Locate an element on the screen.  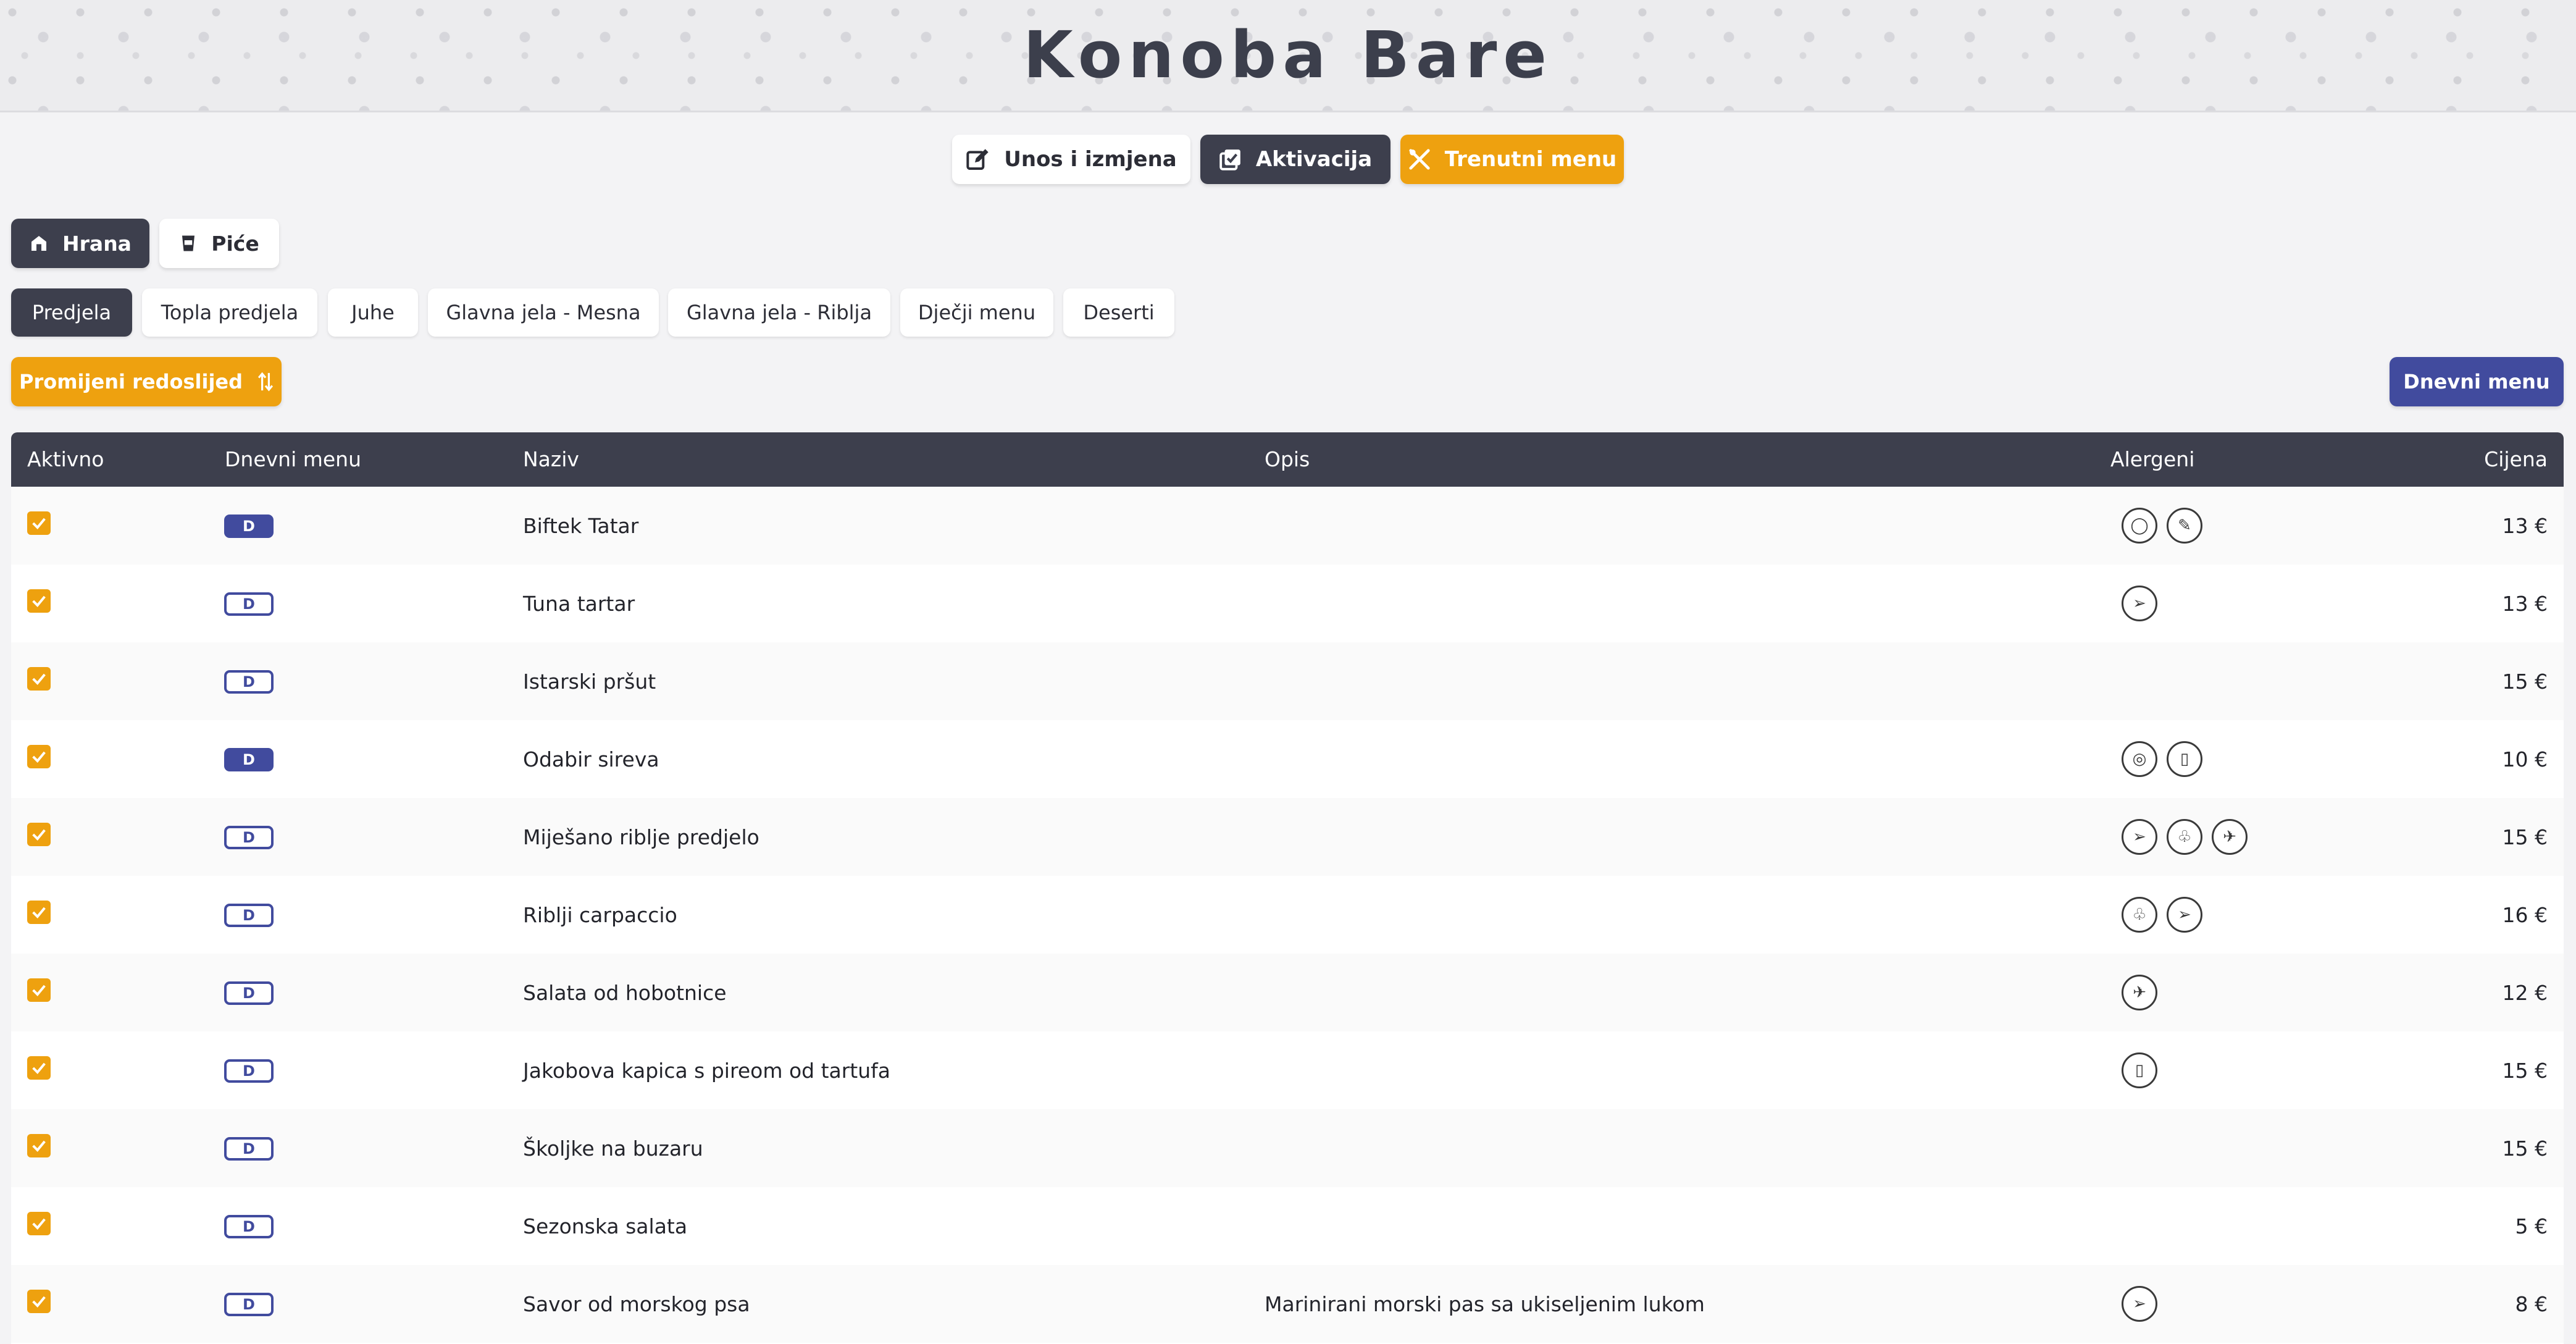
edit-icon is located at coordinates (977, 159).